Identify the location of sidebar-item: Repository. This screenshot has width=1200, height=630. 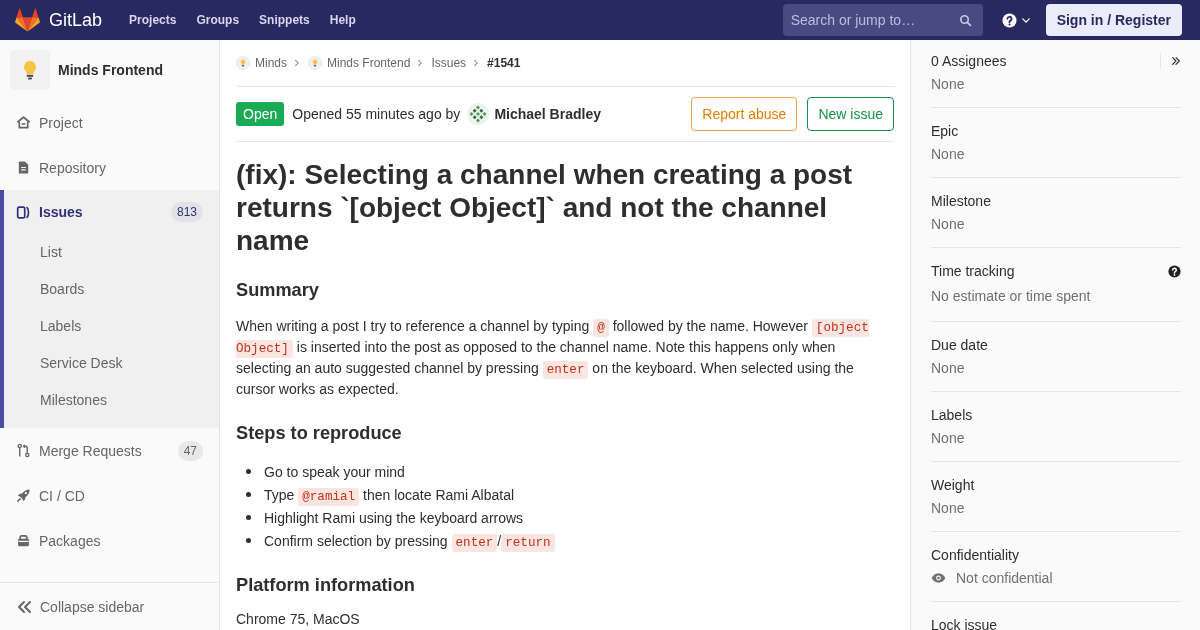
(109, 167).